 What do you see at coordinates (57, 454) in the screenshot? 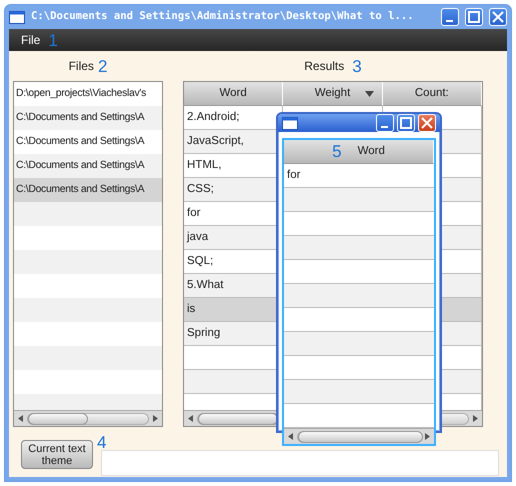
I see `current-text-theme-button: Current text theme` at bounding box center [57, 454].